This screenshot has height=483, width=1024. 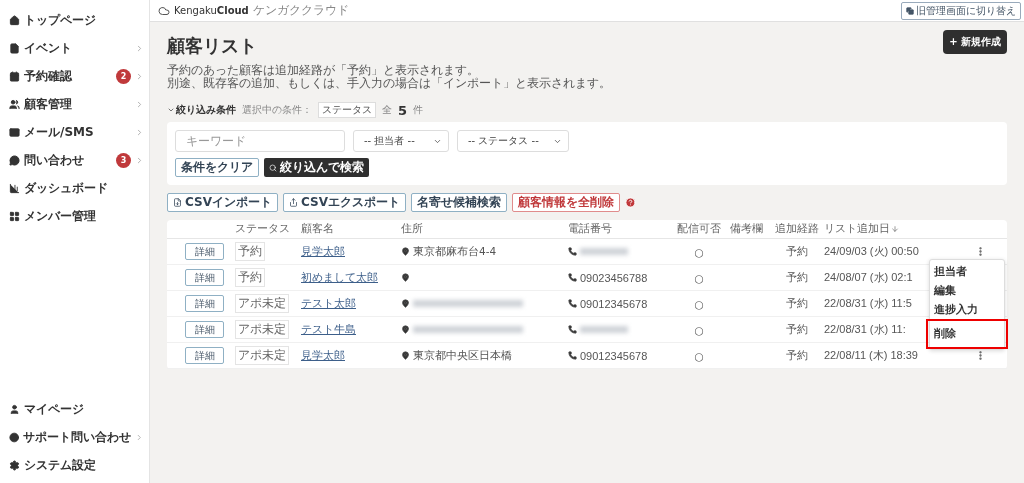 What do you see at coordinates (889, 229) in the screenshot?
I see `column-header: リスト追加日` at bounding box center [889, 229].